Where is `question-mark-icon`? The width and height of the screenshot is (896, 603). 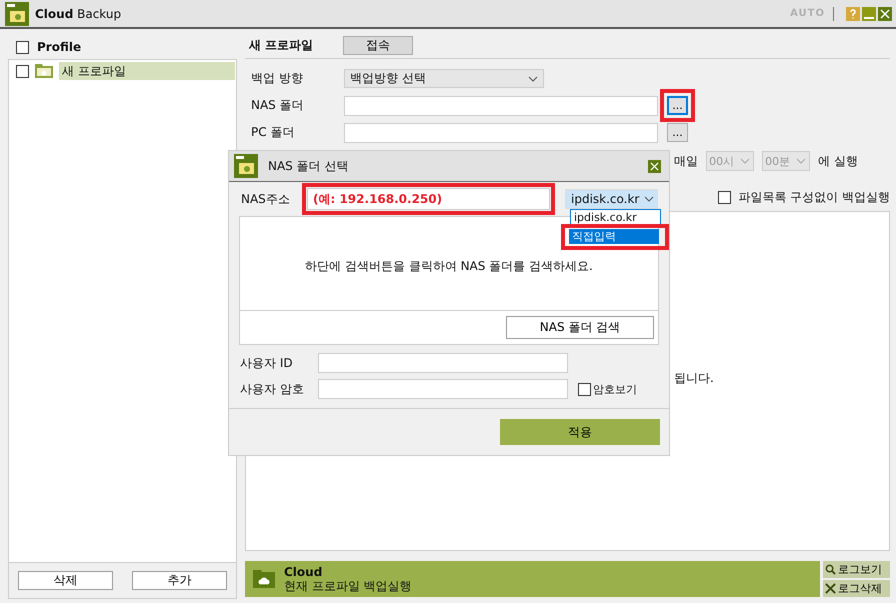 question-mark-icon is located at coordinates (853, 13).